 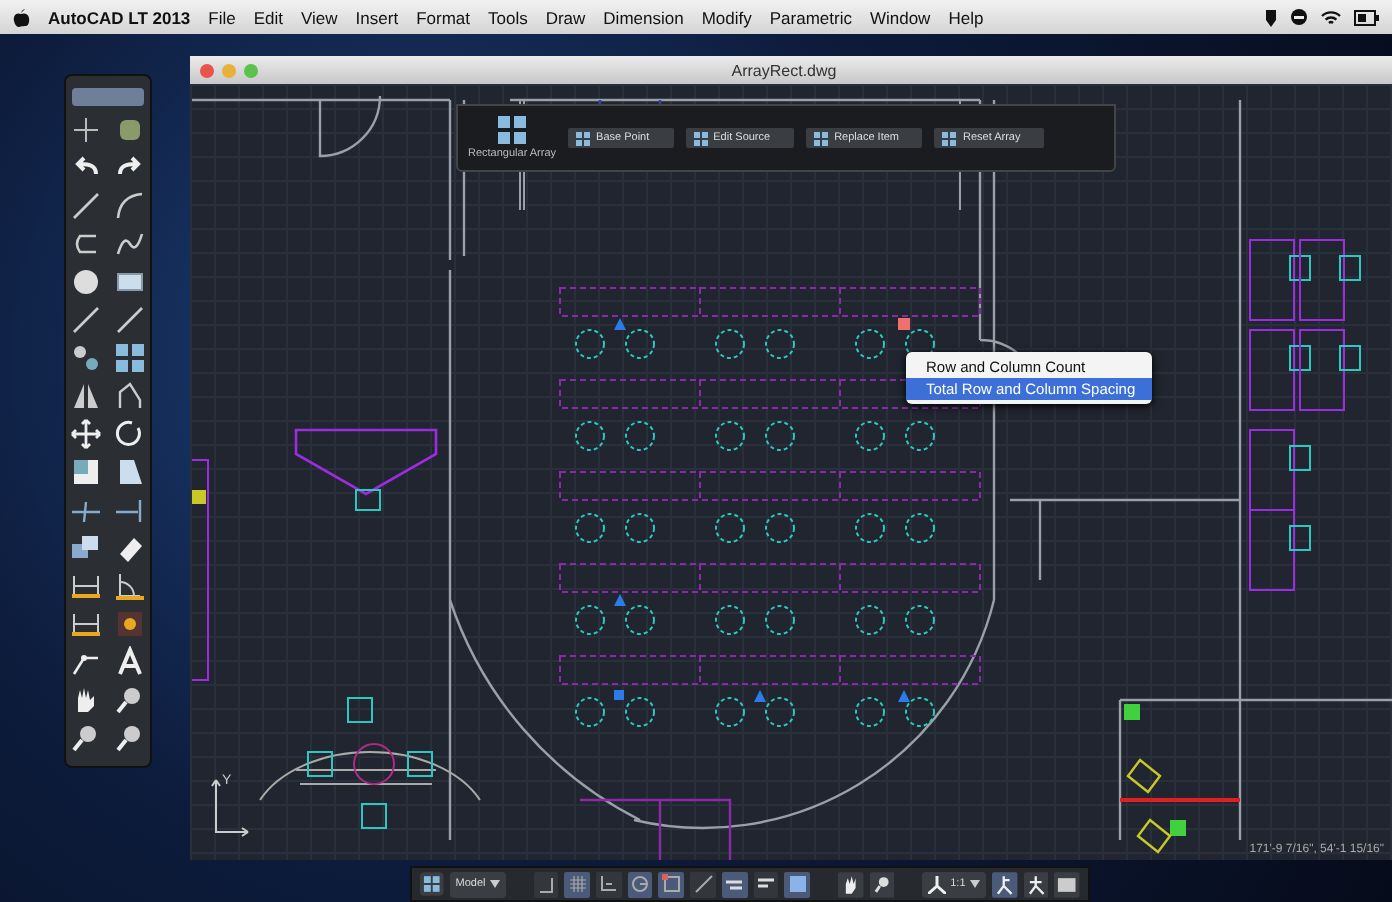 I want to click on scale-icon, so click(x=86, y=472).